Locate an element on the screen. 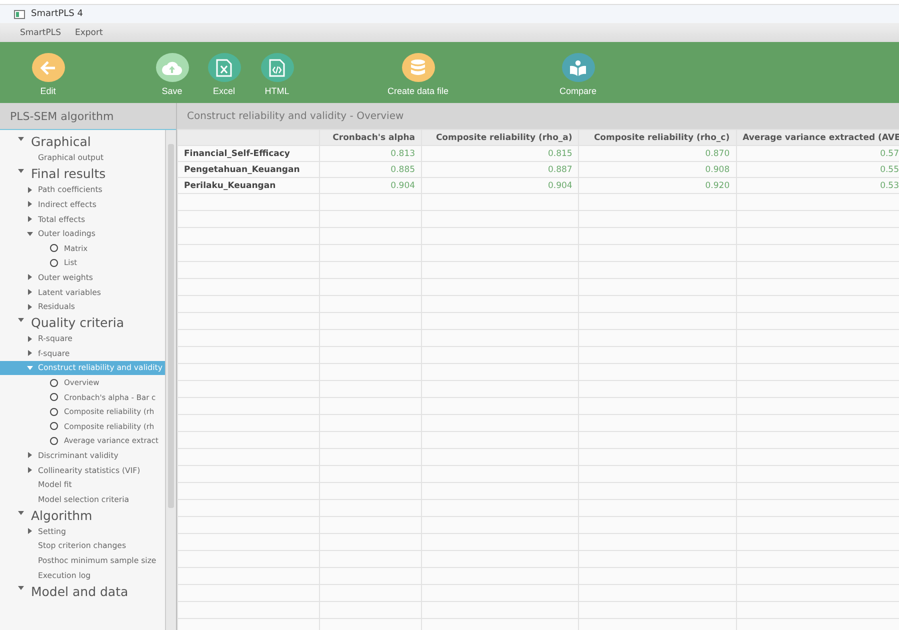 The height and width of the screenshot is (630, 899). window-title: SmartPLS 4 is located at coordinates (57, 14).